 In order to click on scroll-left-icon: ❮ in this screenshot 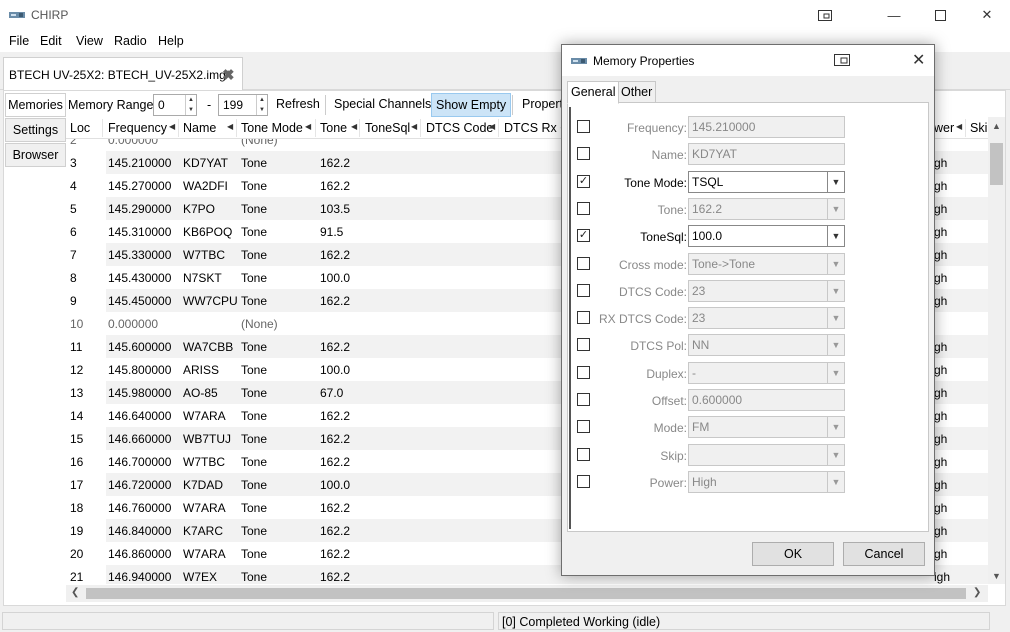, I will do `click(75, 592)`.